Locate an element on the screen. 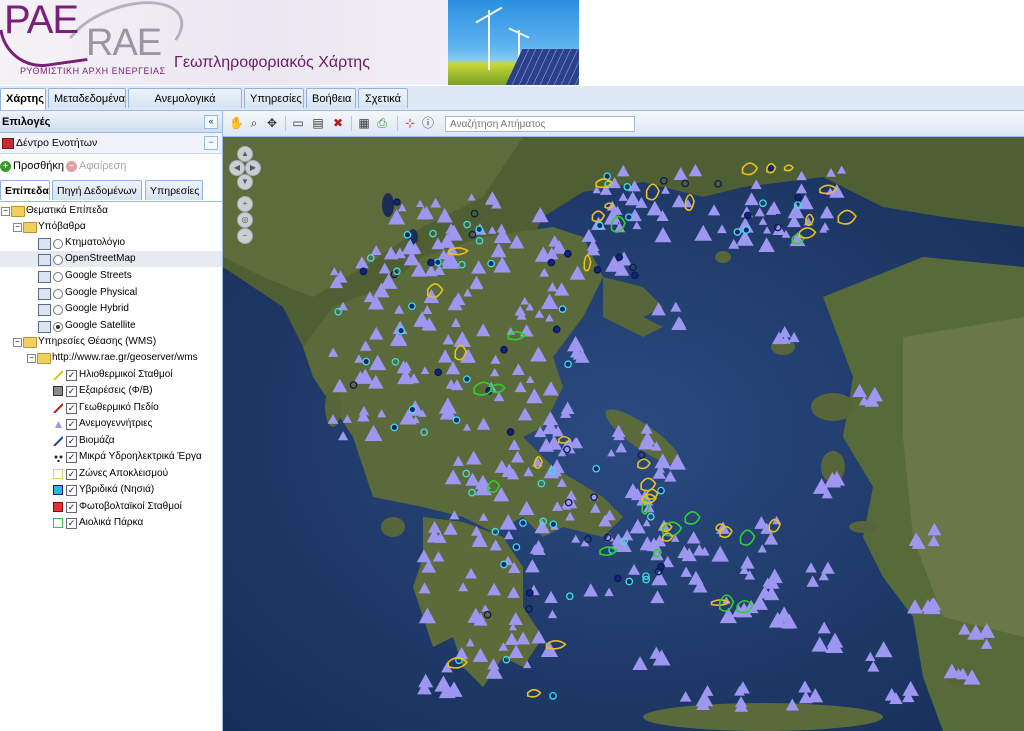 The image size is (1024, 731). basemap-item: Google Satellite is located at coordinates (111, 326).